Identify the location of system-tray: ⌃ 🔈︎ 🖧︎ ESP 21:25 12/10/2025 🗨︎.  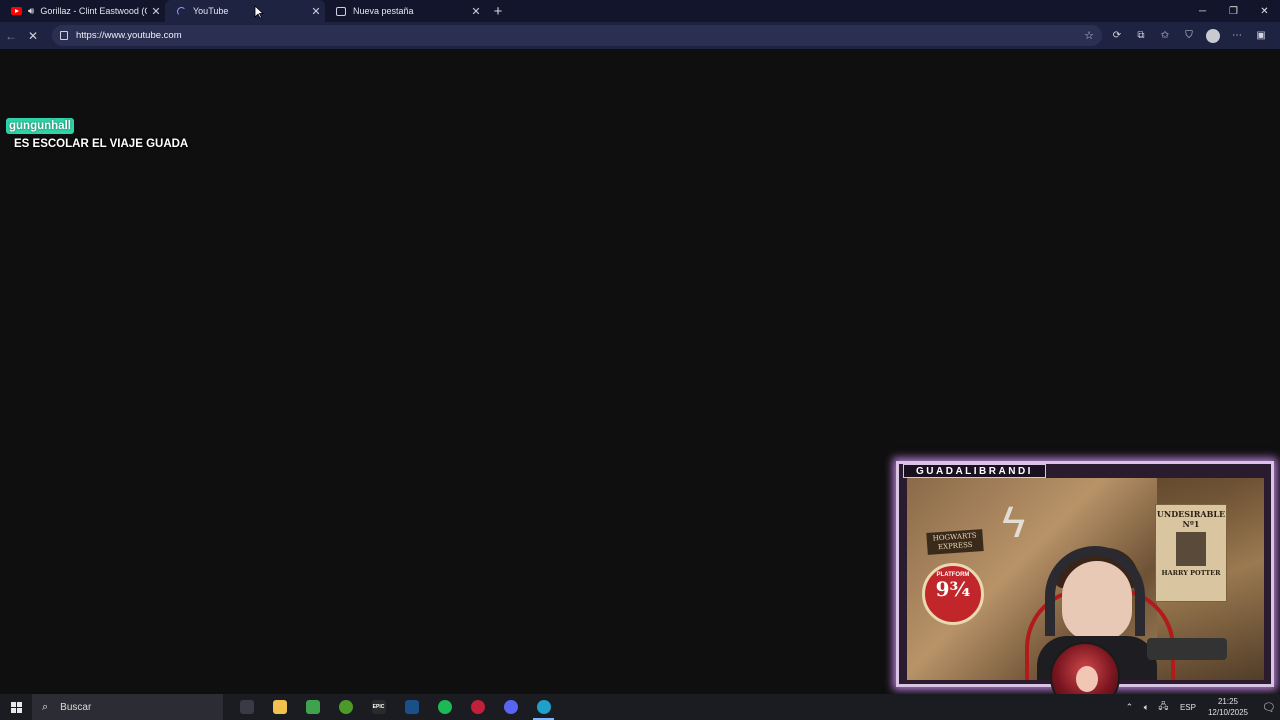
(1200, 707).